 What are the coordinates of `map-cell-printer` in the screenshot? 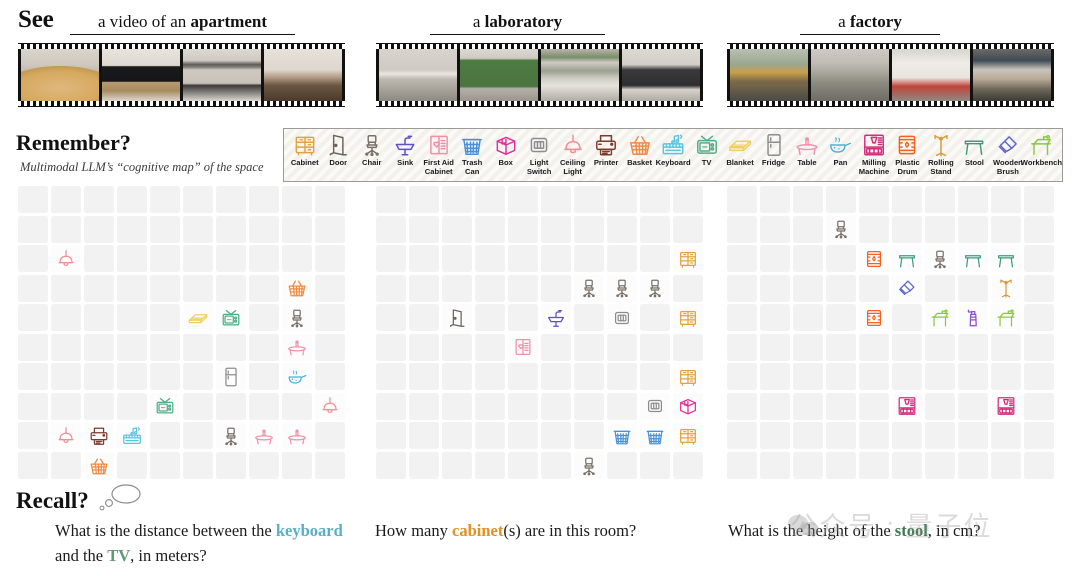 It's located at (99, 436).